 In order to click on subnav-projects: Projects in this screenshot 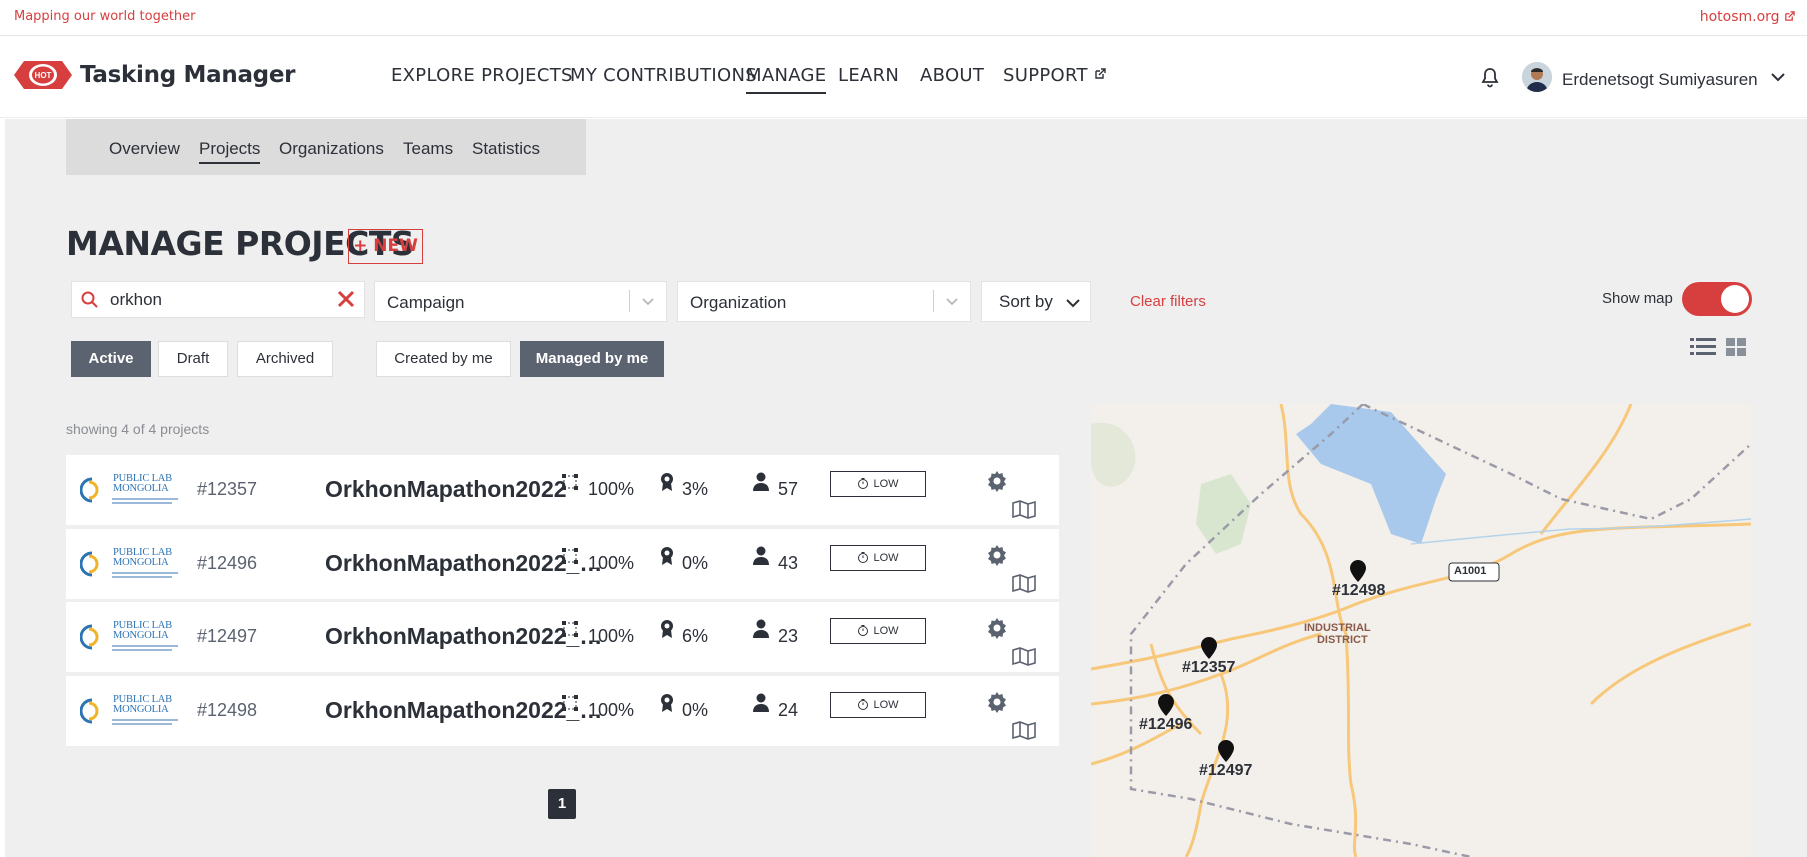, I will do `click(230, 151)`.